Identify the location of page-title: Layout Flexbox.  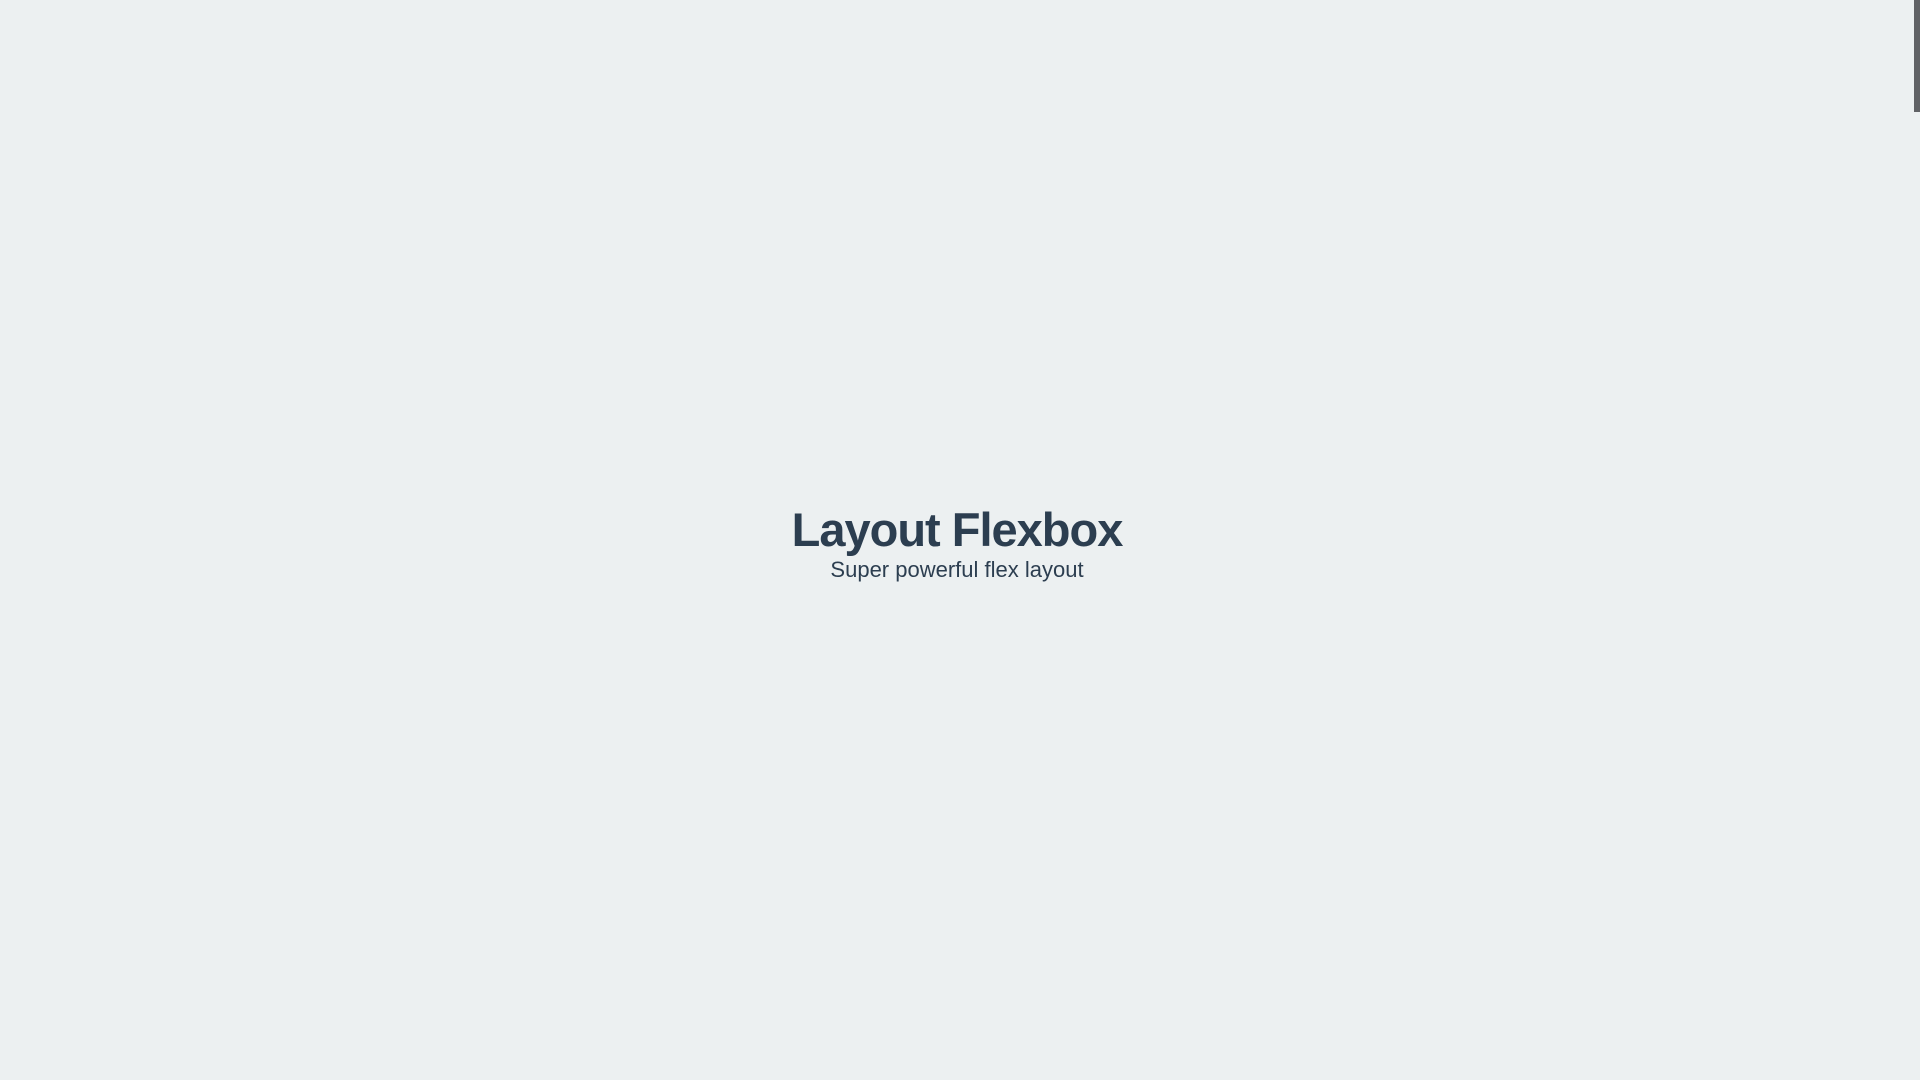
(957, 529).